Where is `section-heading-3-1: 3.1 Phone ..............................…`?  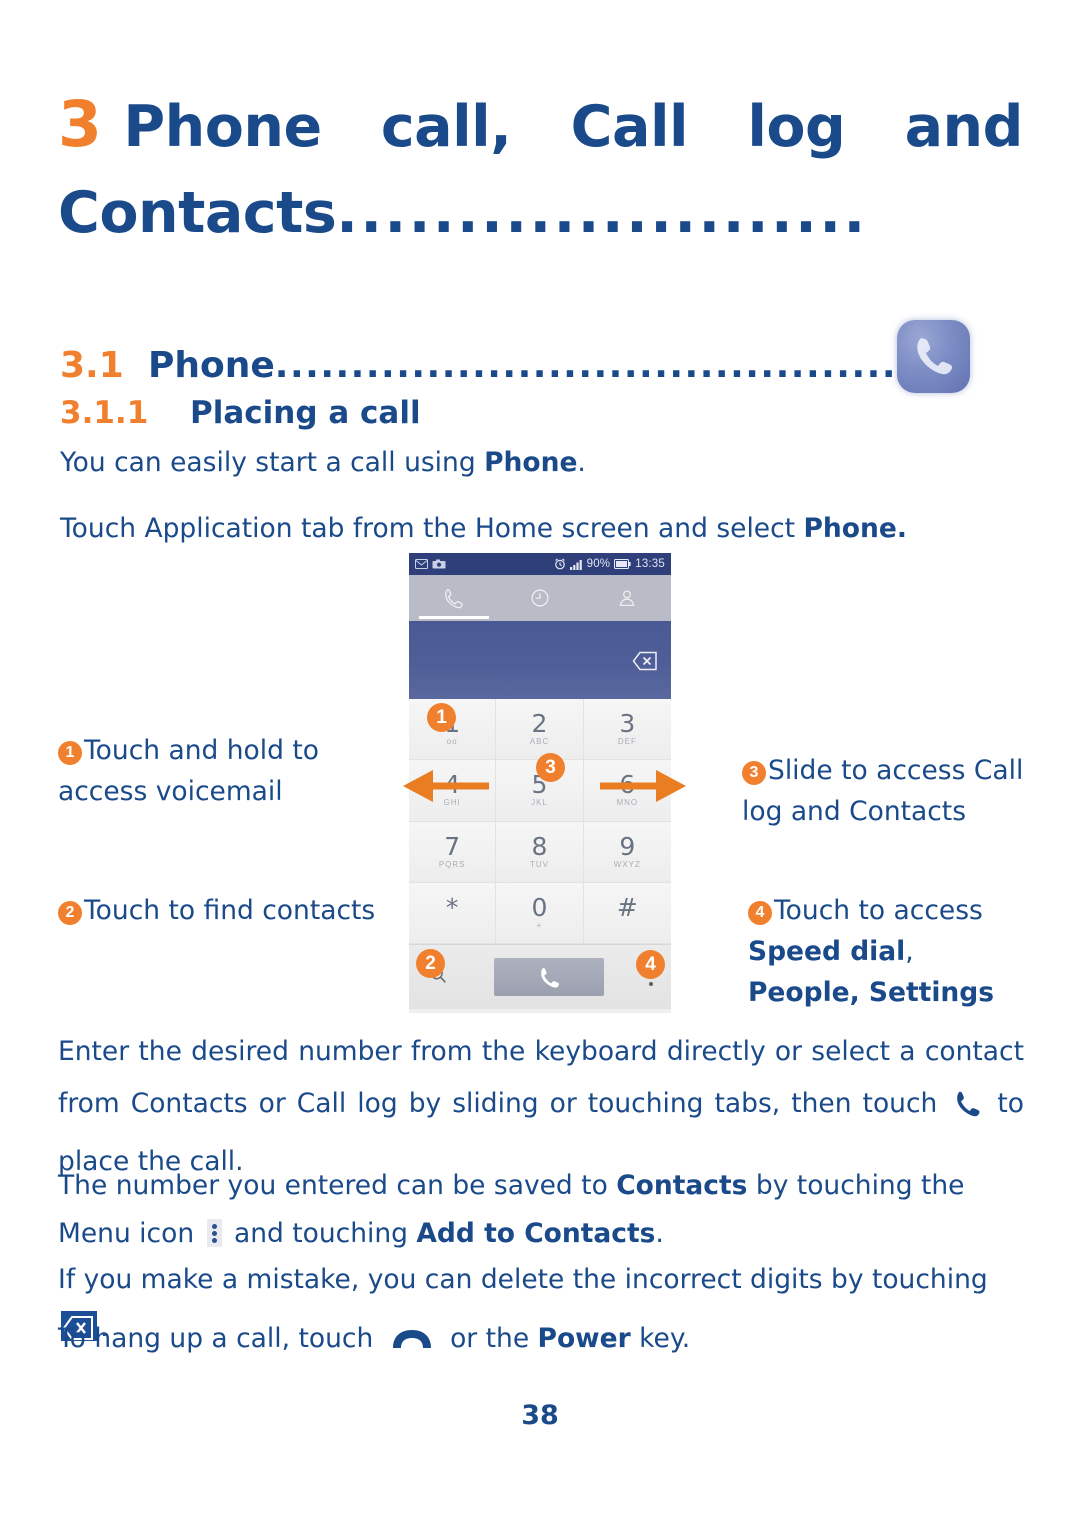
section-heading-3-1: 3.1 Phone ..............................… is located at coordinates (500, 365).